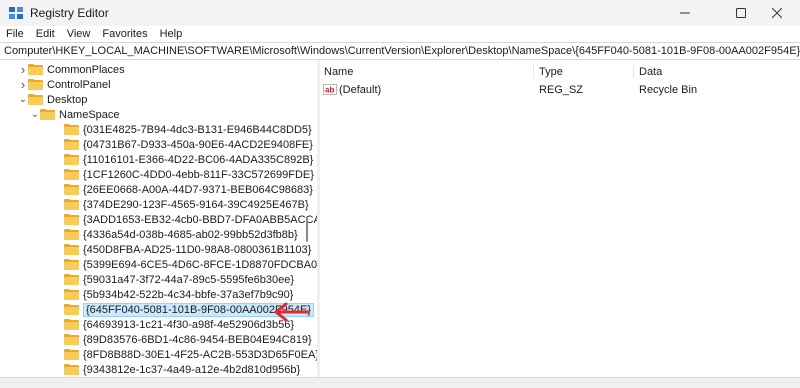 The width and height of the screenshot is (800, 388). Describe the element at coordinates (400, 34) in the screenshot. I see `menu-bar: File Edit View Favorites Help` at that location.